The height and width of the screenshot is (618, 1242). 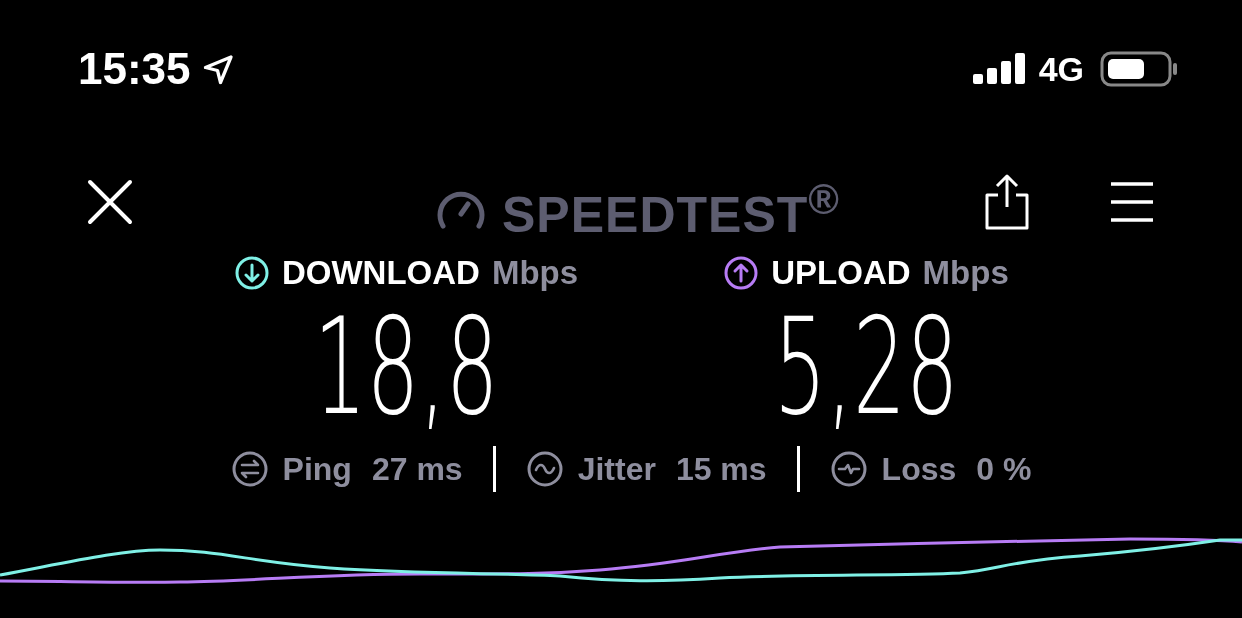 What do you see at coordinates (417, 469) in the screenshot?
I see `metric-value: 27 ms` at bounding box center [417, 469].